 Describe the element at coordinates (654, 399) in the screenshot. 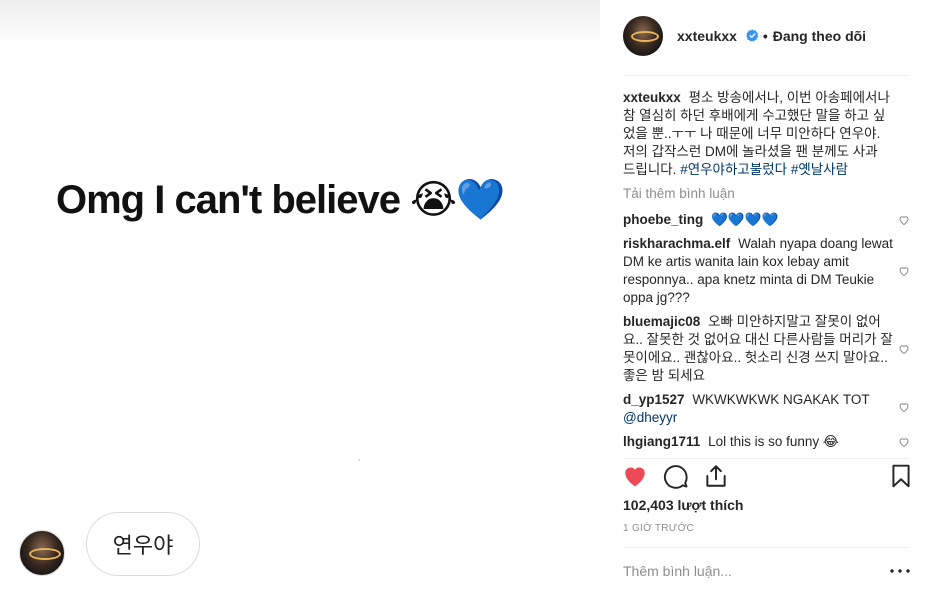

I see `comment-username: d_yp1527` at that location.